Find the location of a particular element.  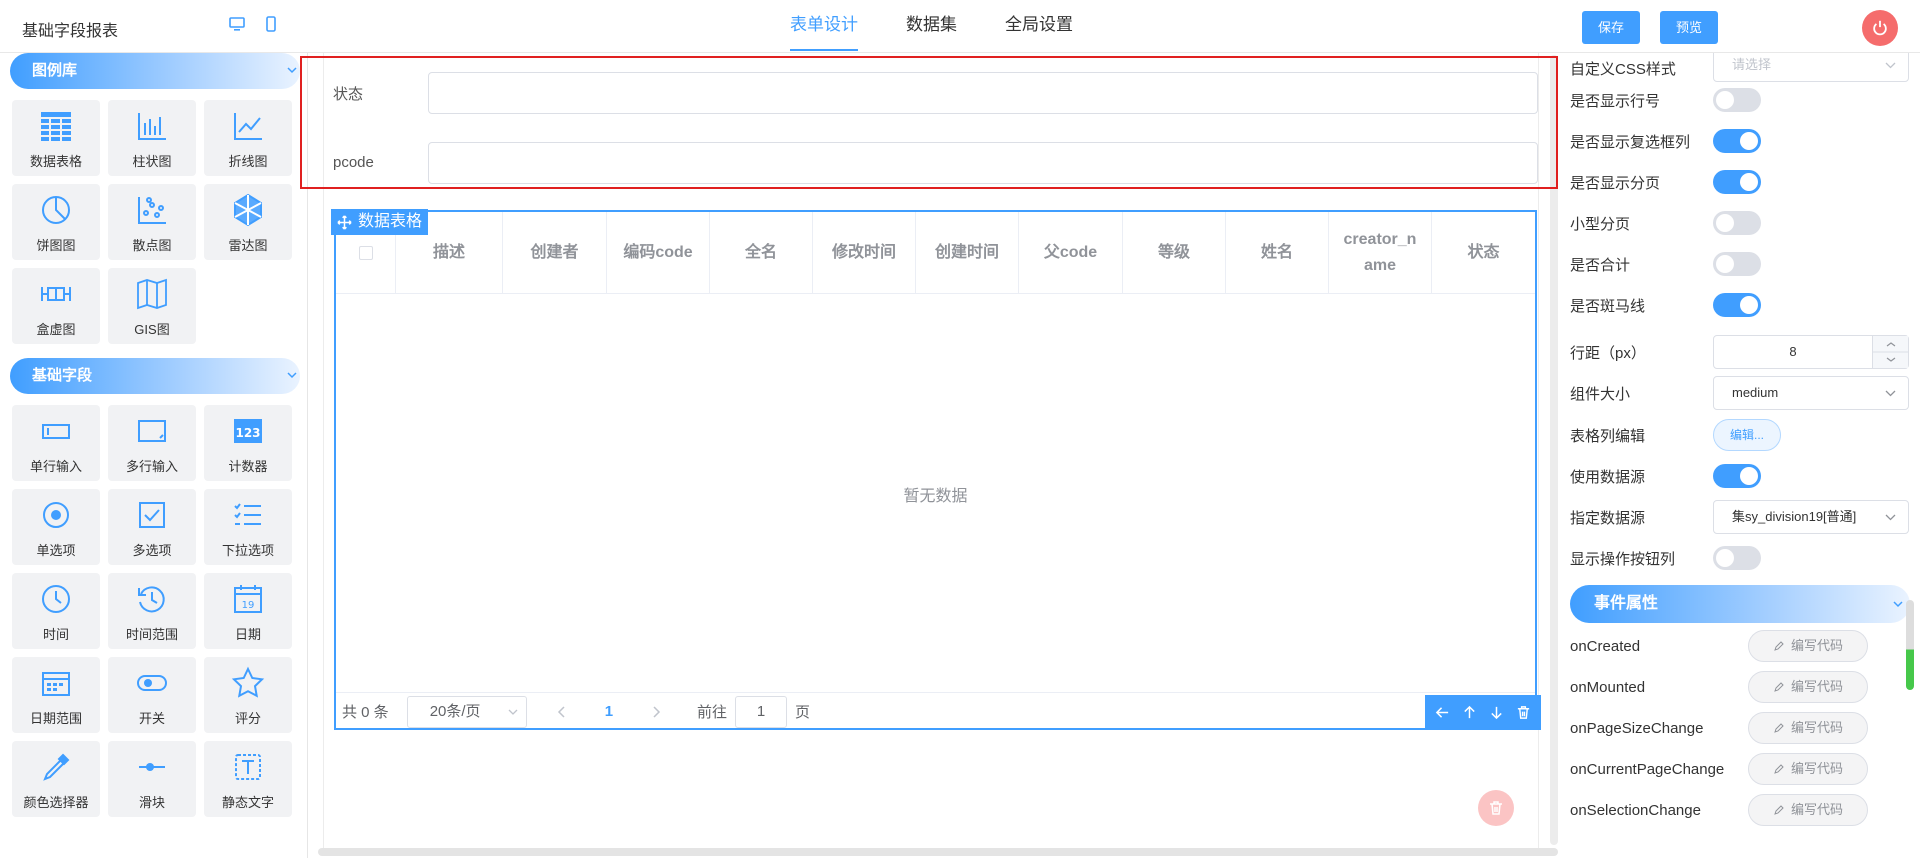

css-select: 请选择 is located at coordinates (1811, 67).